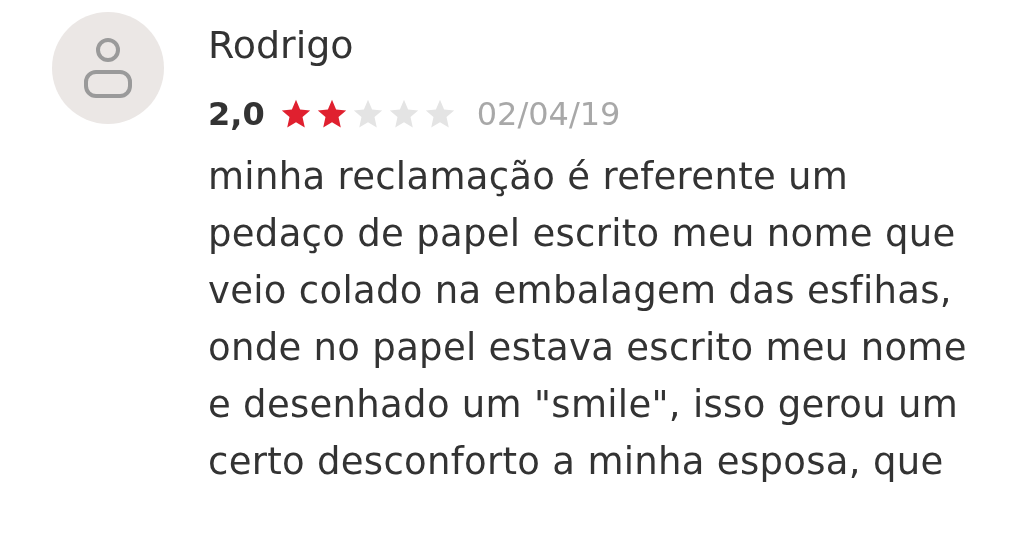 The height and width of the screenshot is (538, 1024). I want to click on review-date: 02/04/19, so click(548, 114).